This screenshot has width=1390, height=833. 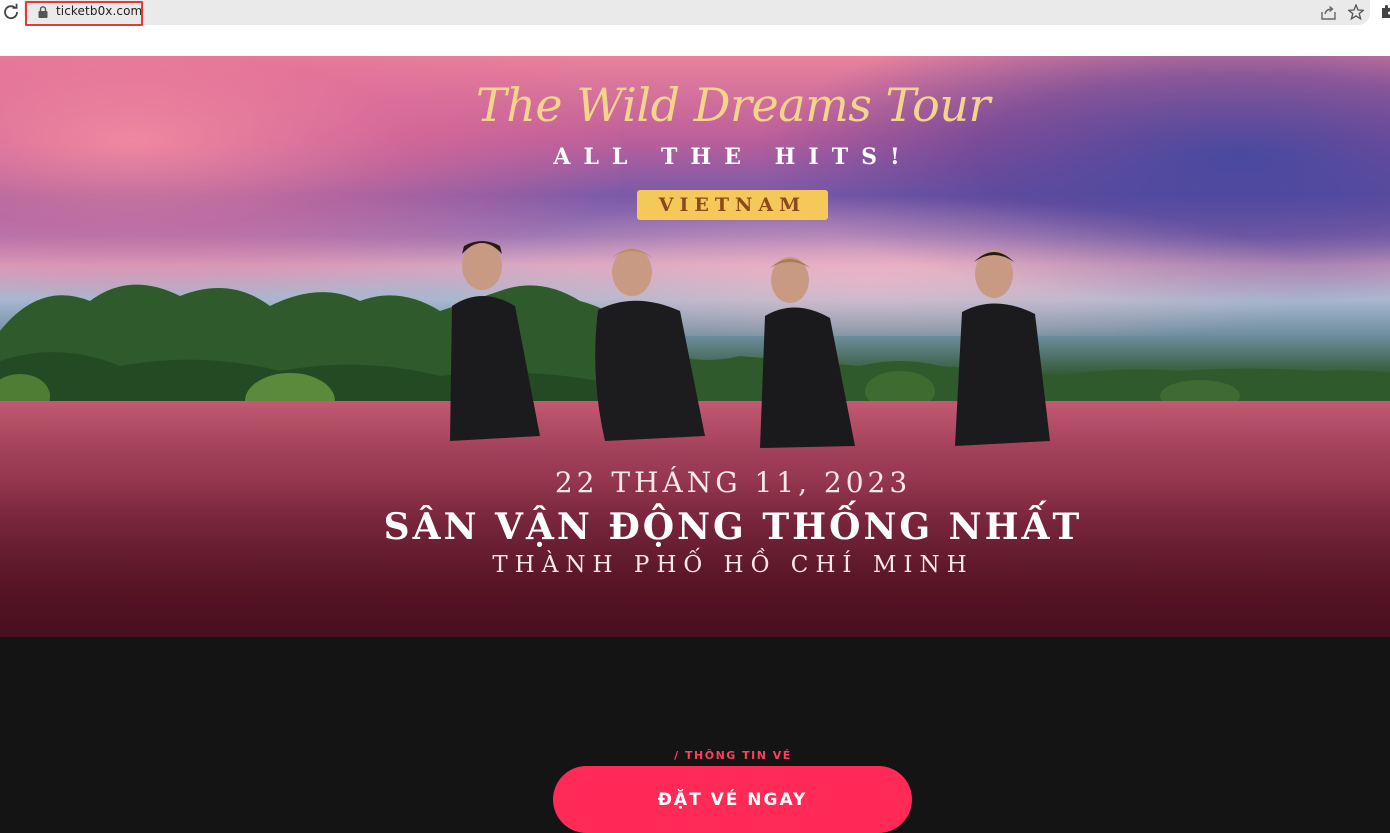 What do you see at coordinates (733, 755) in the screenshot?
I see `section-label: / THÔNG TIN VÉ` at bounding box center [733, 755].